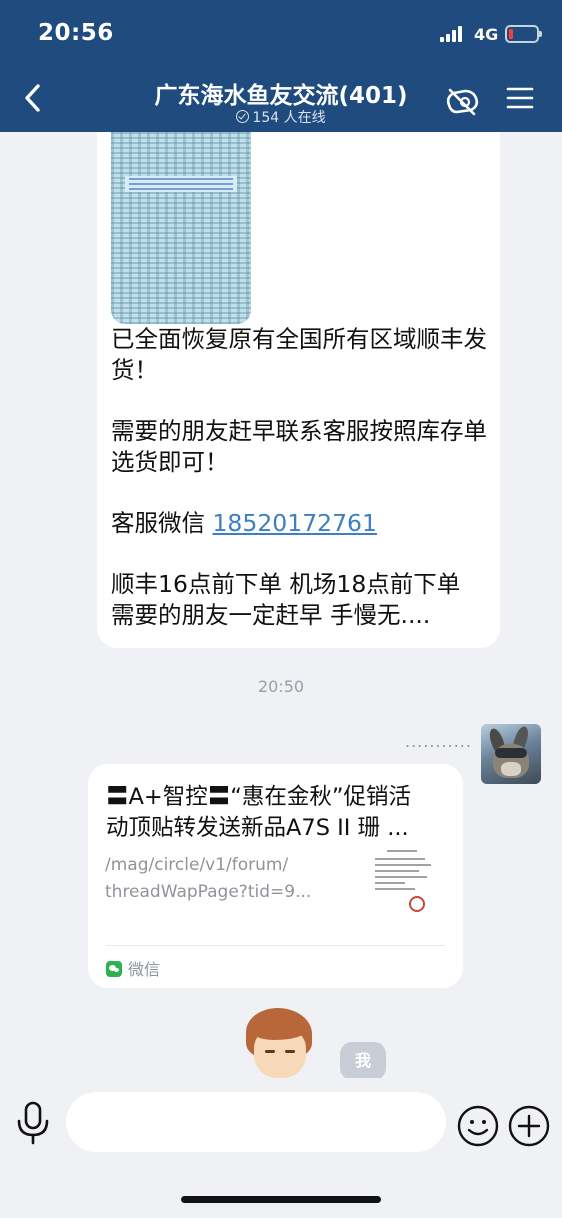 The width and height of the screenshot is (562, 1218). Describe the element at coordinates (281, 99) in the screenshot. I see `chat-header: 广东海水鱼友交流(401) 154 人在线` at that location.